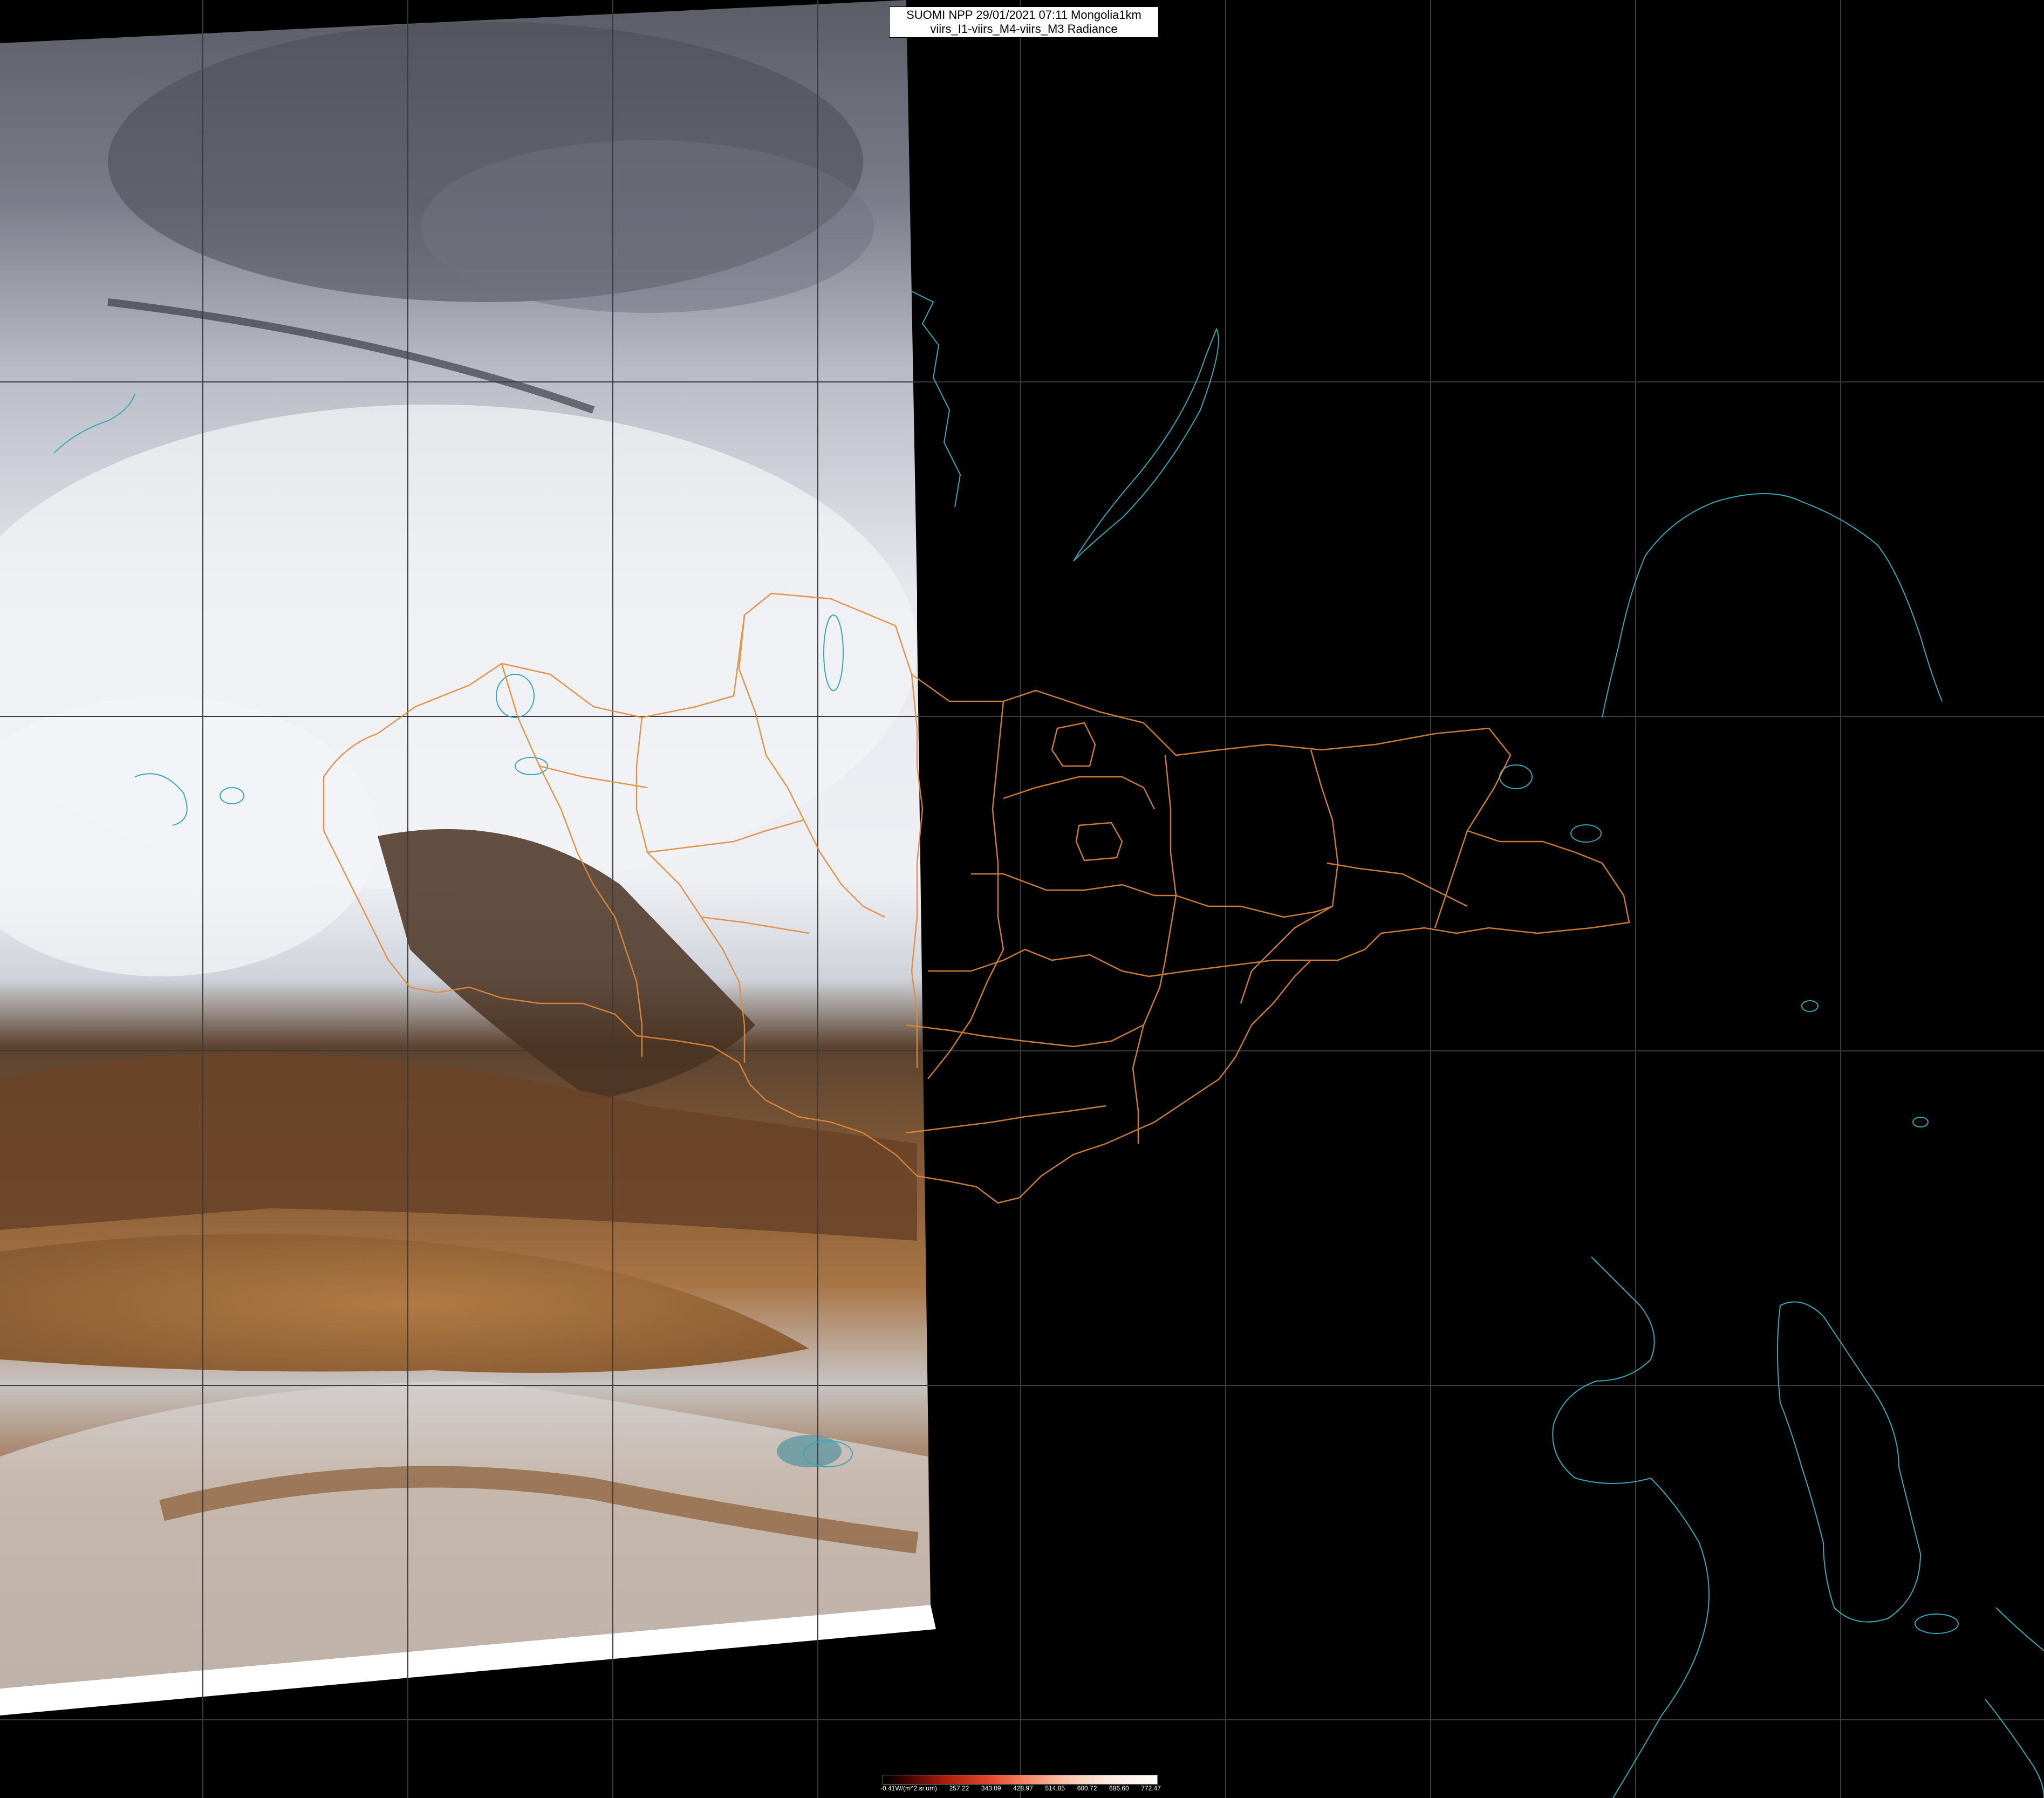 The height and width of the screenshot is (1798, 2044). Describe the element at coordinates (1020, 1780) in the screenshot. I see `legend-color-bar` at that location.